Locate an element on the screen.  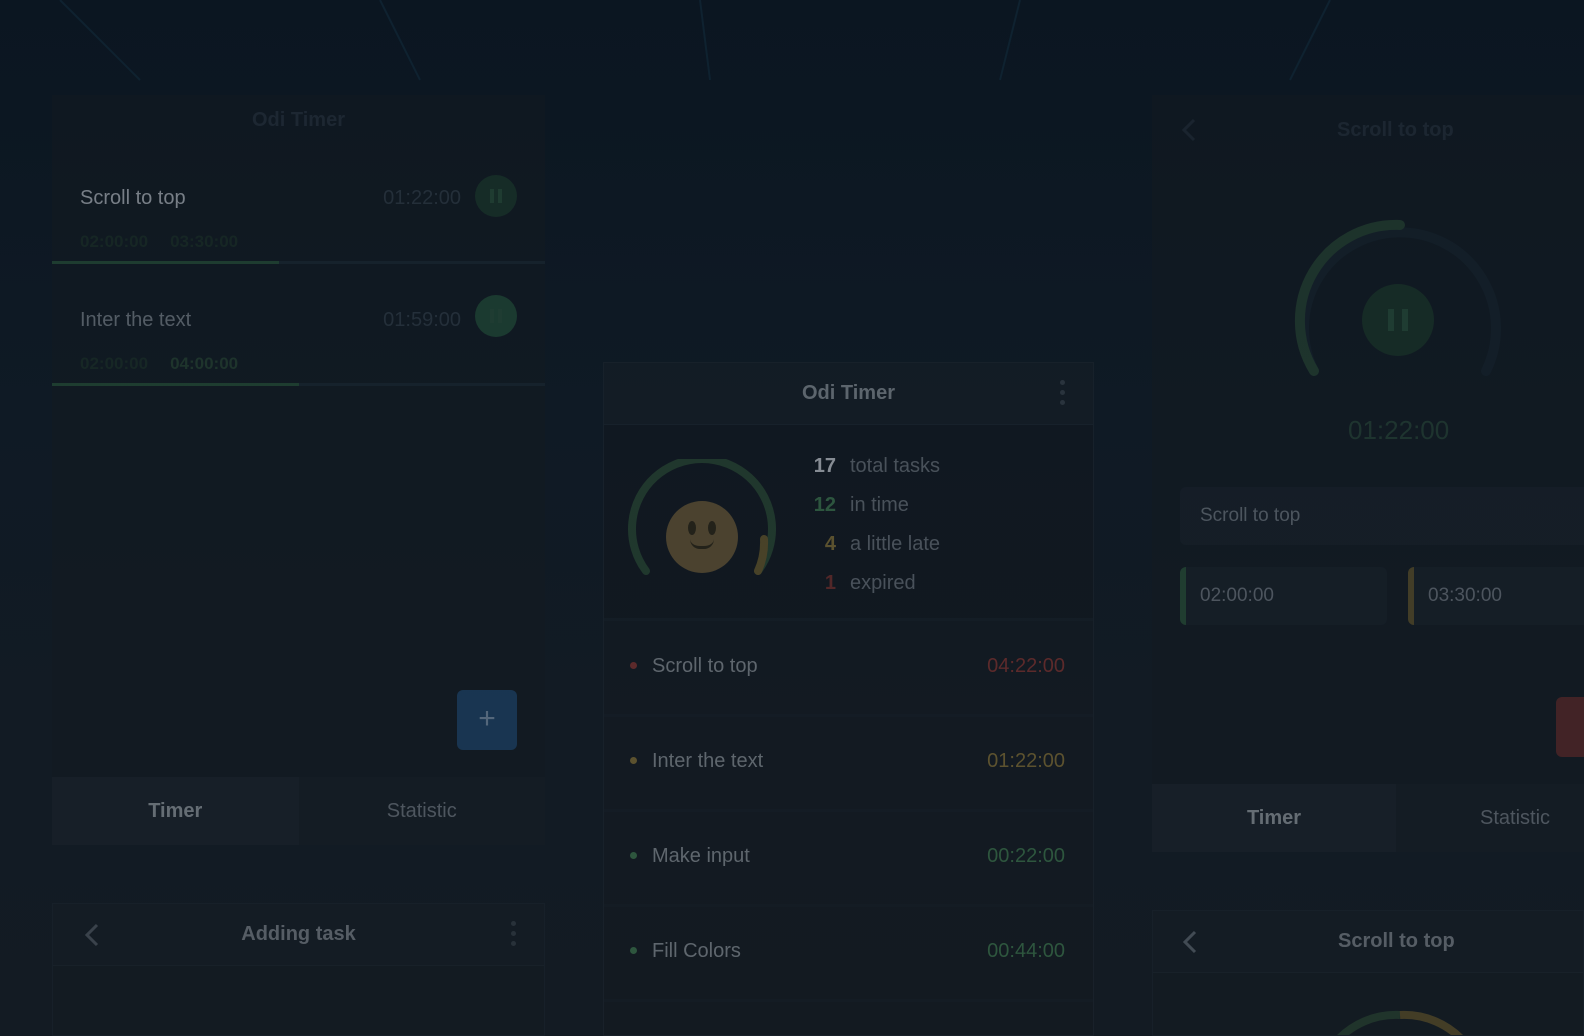
stat-count: 17 is located at coordinates (824, 466).